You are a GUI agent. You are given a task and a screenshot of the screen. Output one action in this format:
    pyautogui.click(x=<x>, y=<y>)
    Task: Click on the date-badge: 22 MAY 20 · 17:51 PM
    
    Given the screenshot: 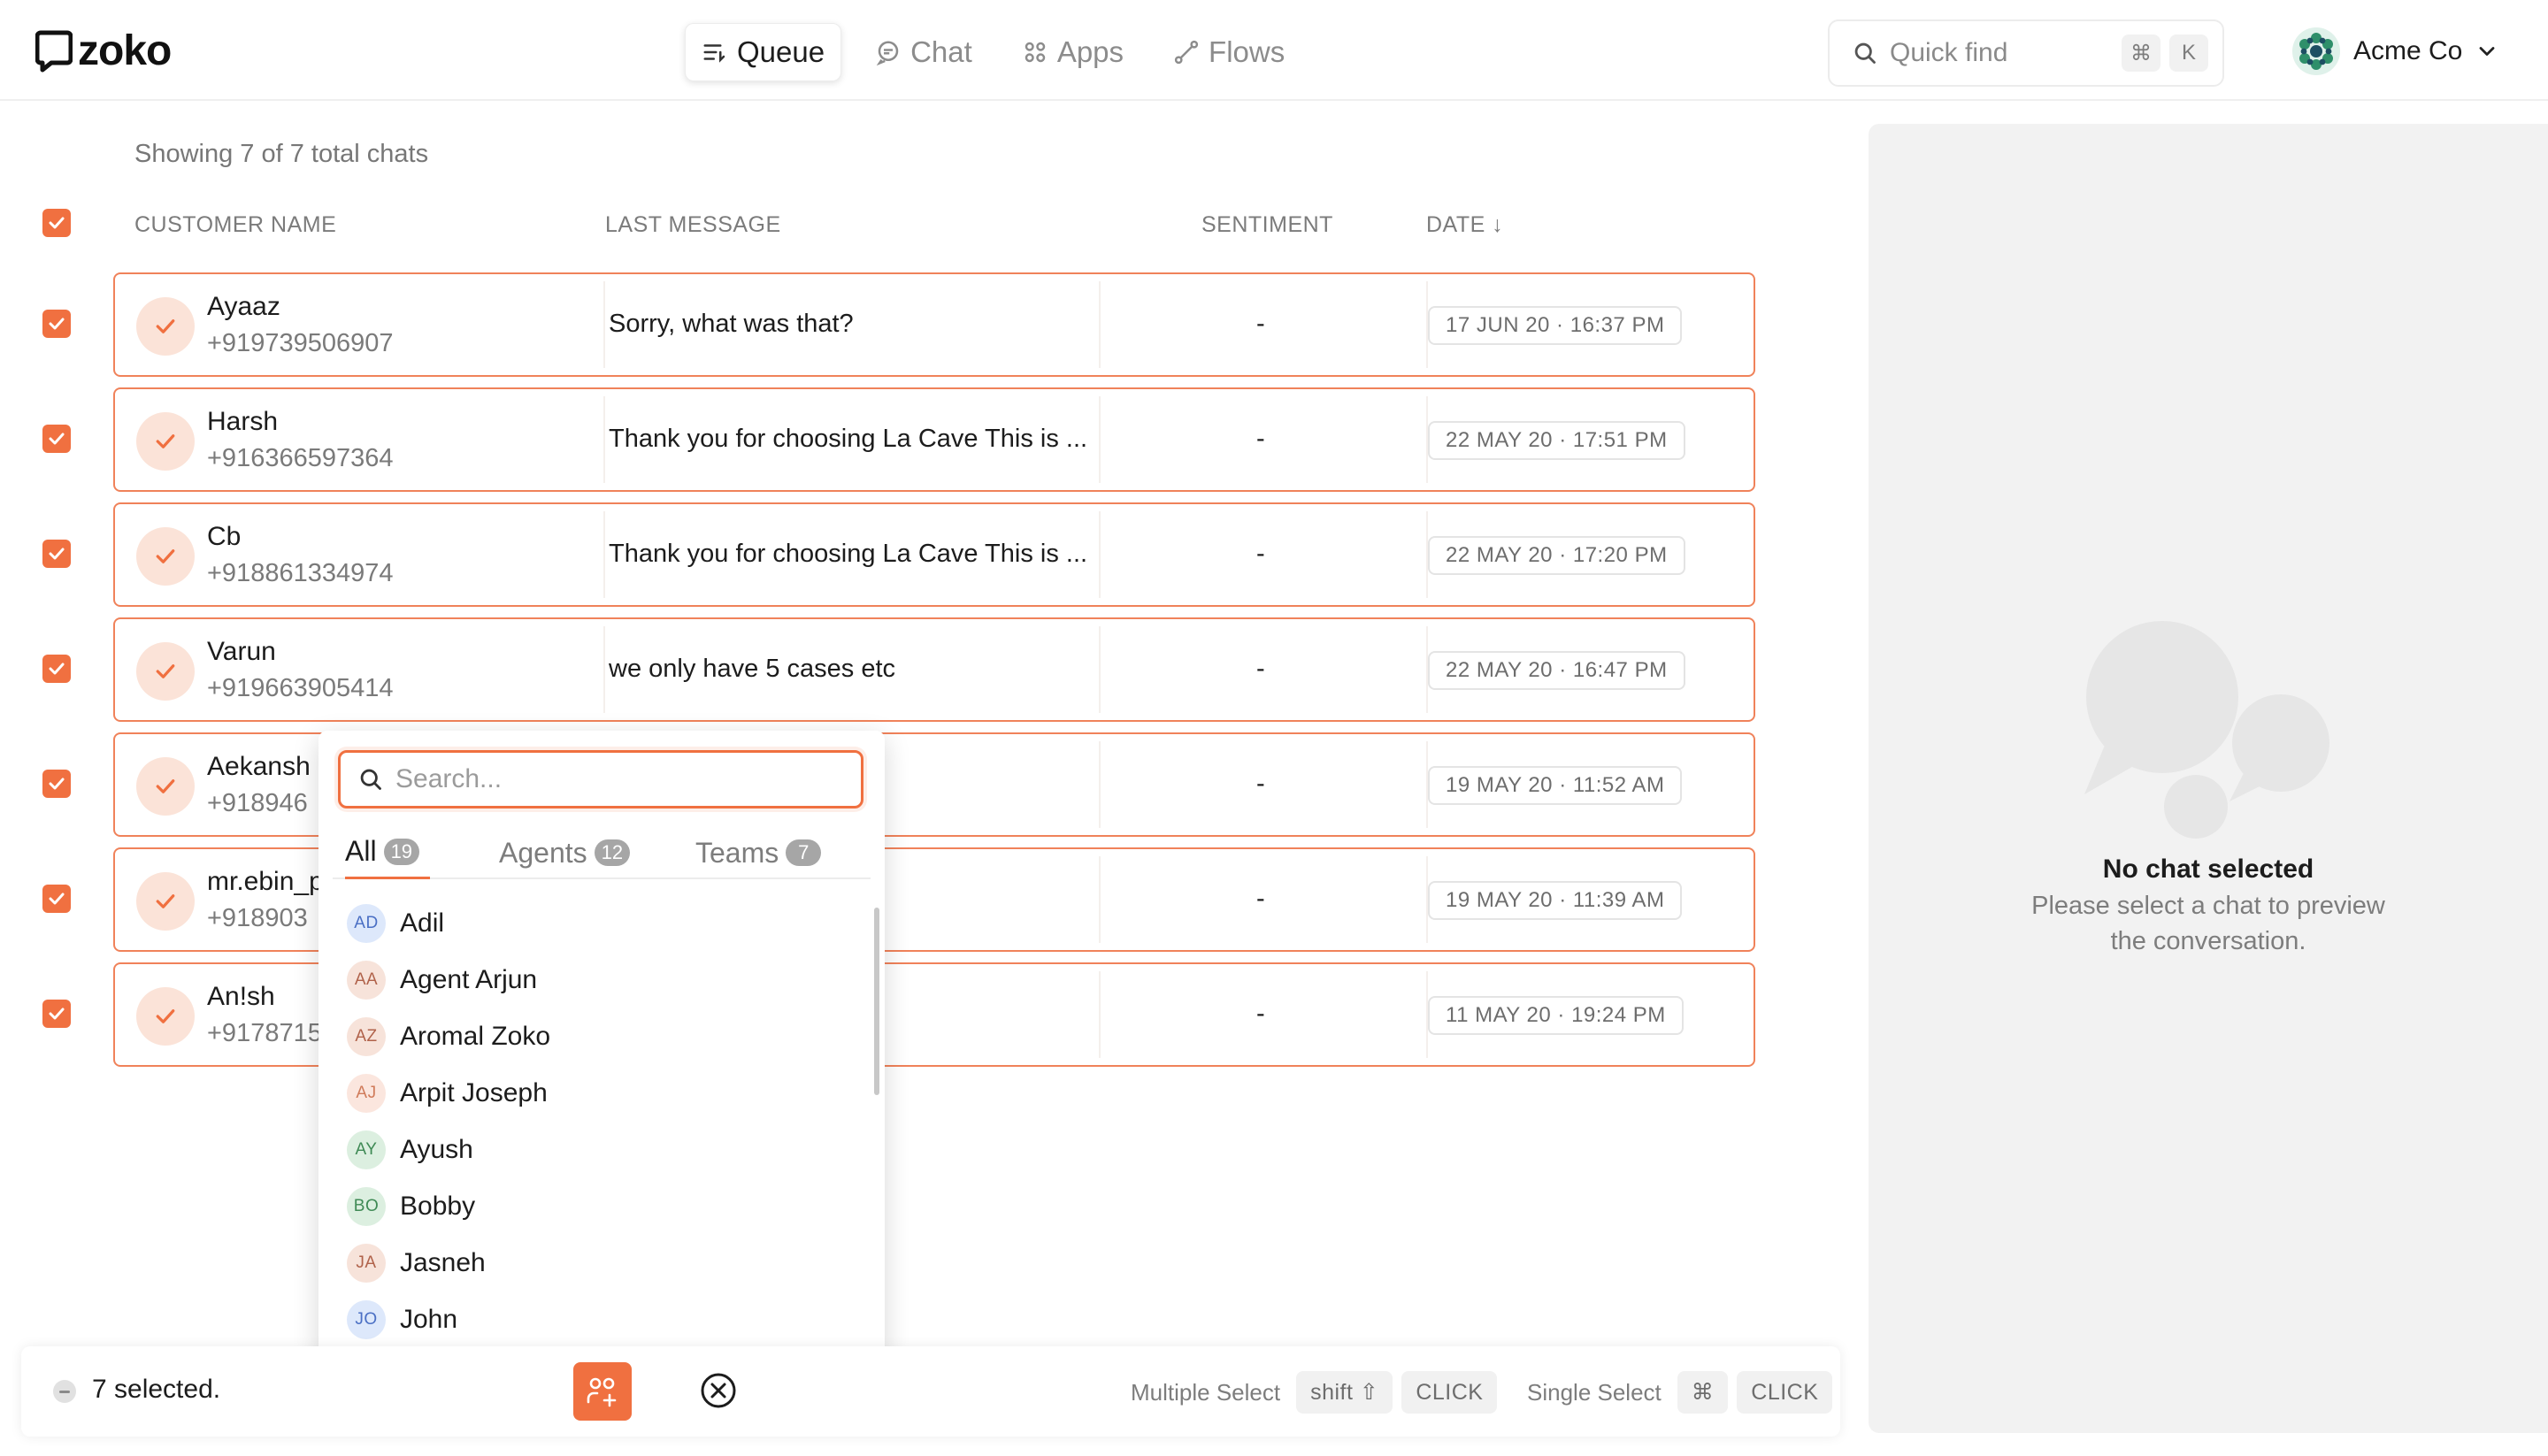 What is the action you would take?
    pyautogui.click(x=1557, y=440)
    